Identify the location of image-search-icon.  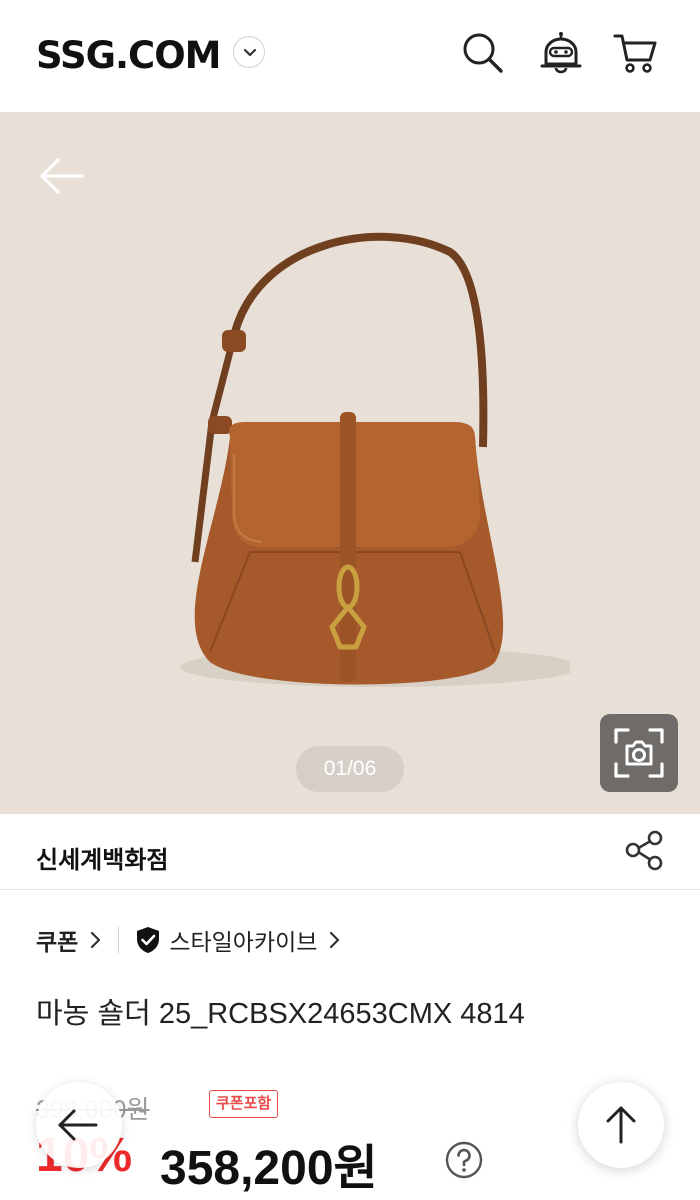
(639, 753).